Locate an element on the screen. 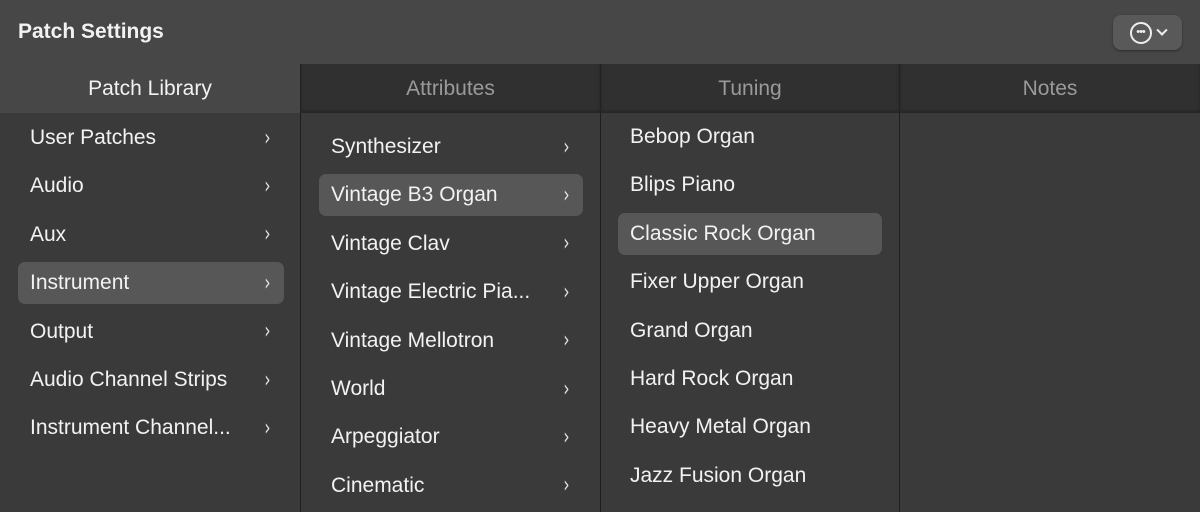 Image resolution: width=1200 pixels, height=512 pixels. tuning-item: Bebop Organ is located at coordinates (750, 137).